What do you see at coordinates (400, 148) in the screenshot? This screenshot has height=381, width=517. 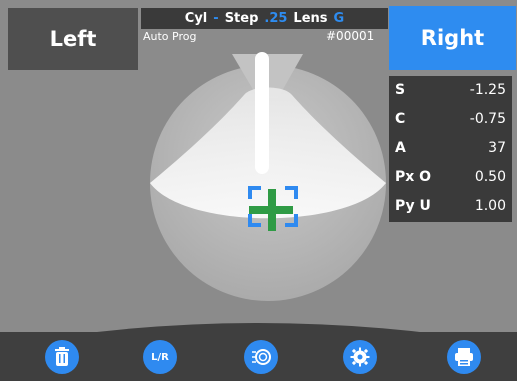 I see `value-label-a: A` at bounding box center [400, 148].